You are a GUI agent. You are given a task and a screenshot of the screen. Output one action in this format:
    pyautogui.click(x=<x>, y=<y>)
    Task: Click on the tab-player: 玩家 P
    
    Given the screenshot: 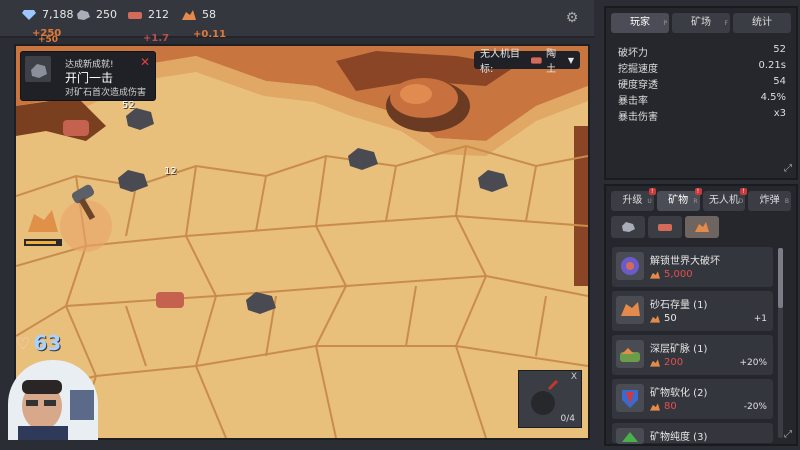 What is the action you would take?
    pyautogui.click(x=640, y=23)
    